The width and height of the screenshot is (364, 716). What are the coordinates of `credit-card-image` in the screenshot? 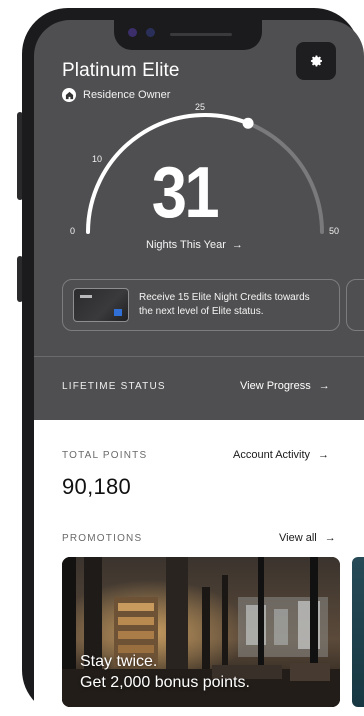 It's located at (101, 305).